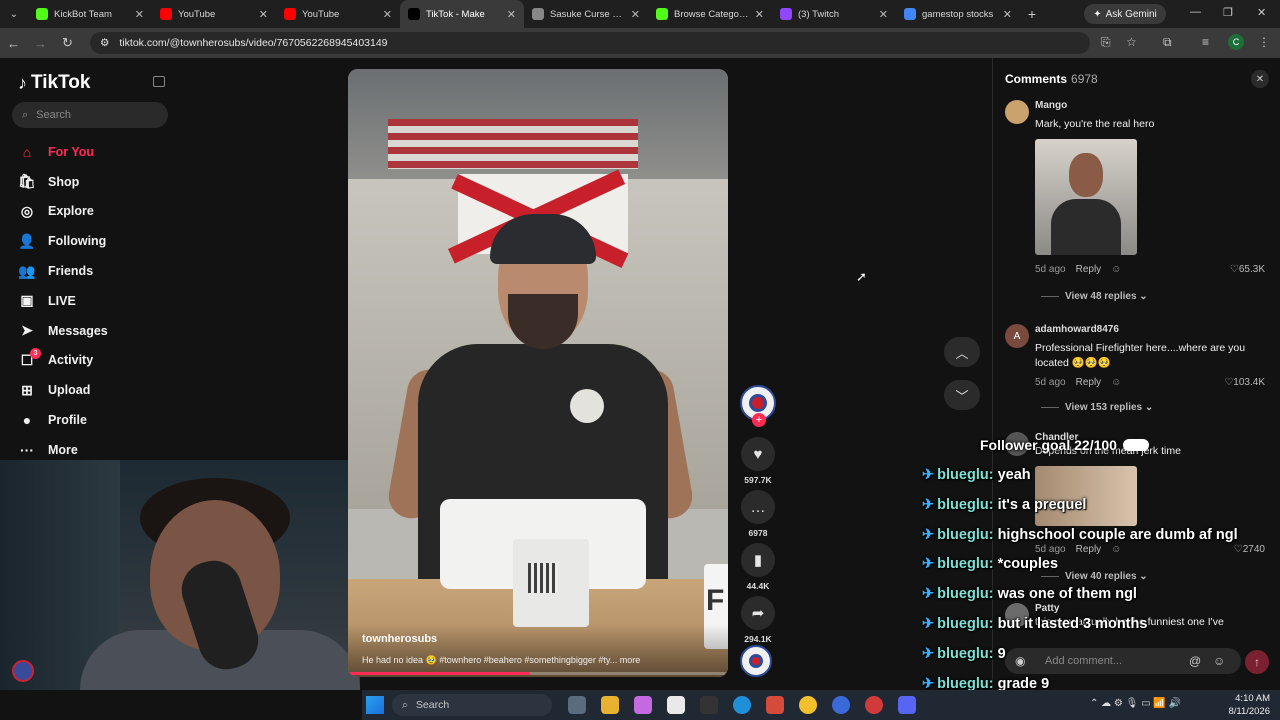 This screenshot has width=1280, height=720. What do you see at coordinates (928, 475) in the screenshot?
I see `chat-badge-icon: ✈` at bounding box center [928, 475].